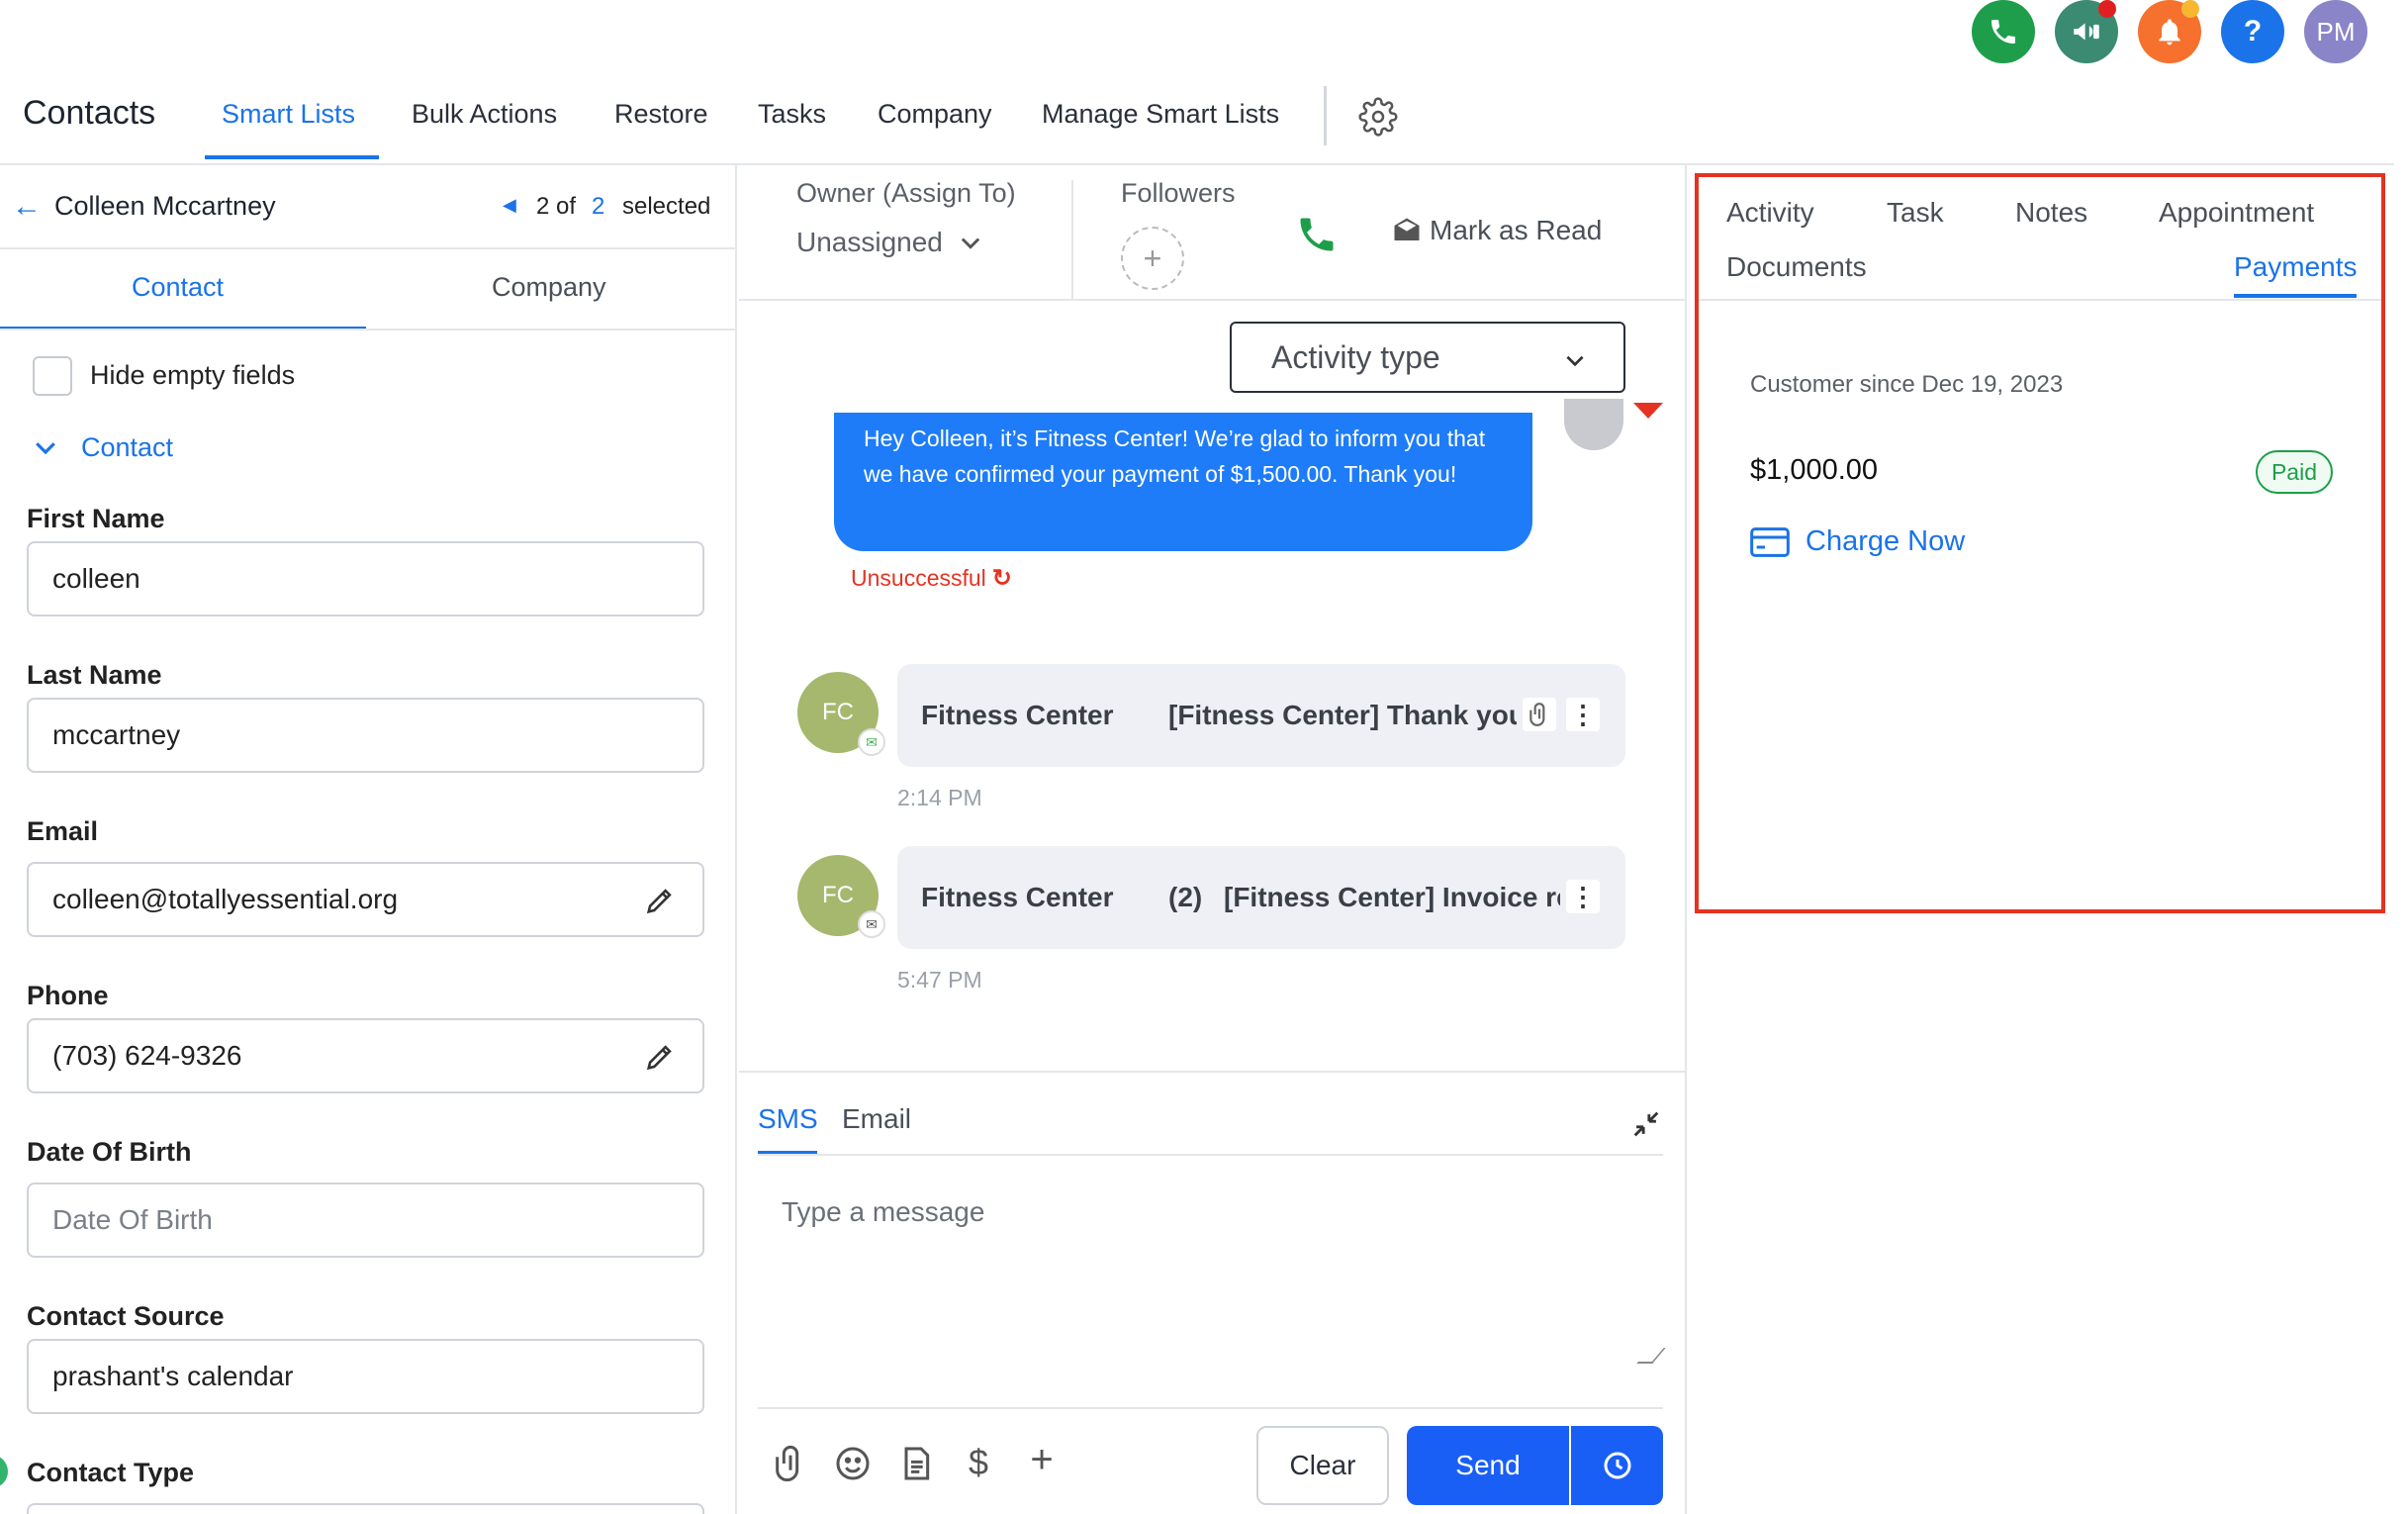  What do you see at coordinates (1178, 193) in the screenshot?
I see `followers-label: Followers` at bounding box center [1178, 193].